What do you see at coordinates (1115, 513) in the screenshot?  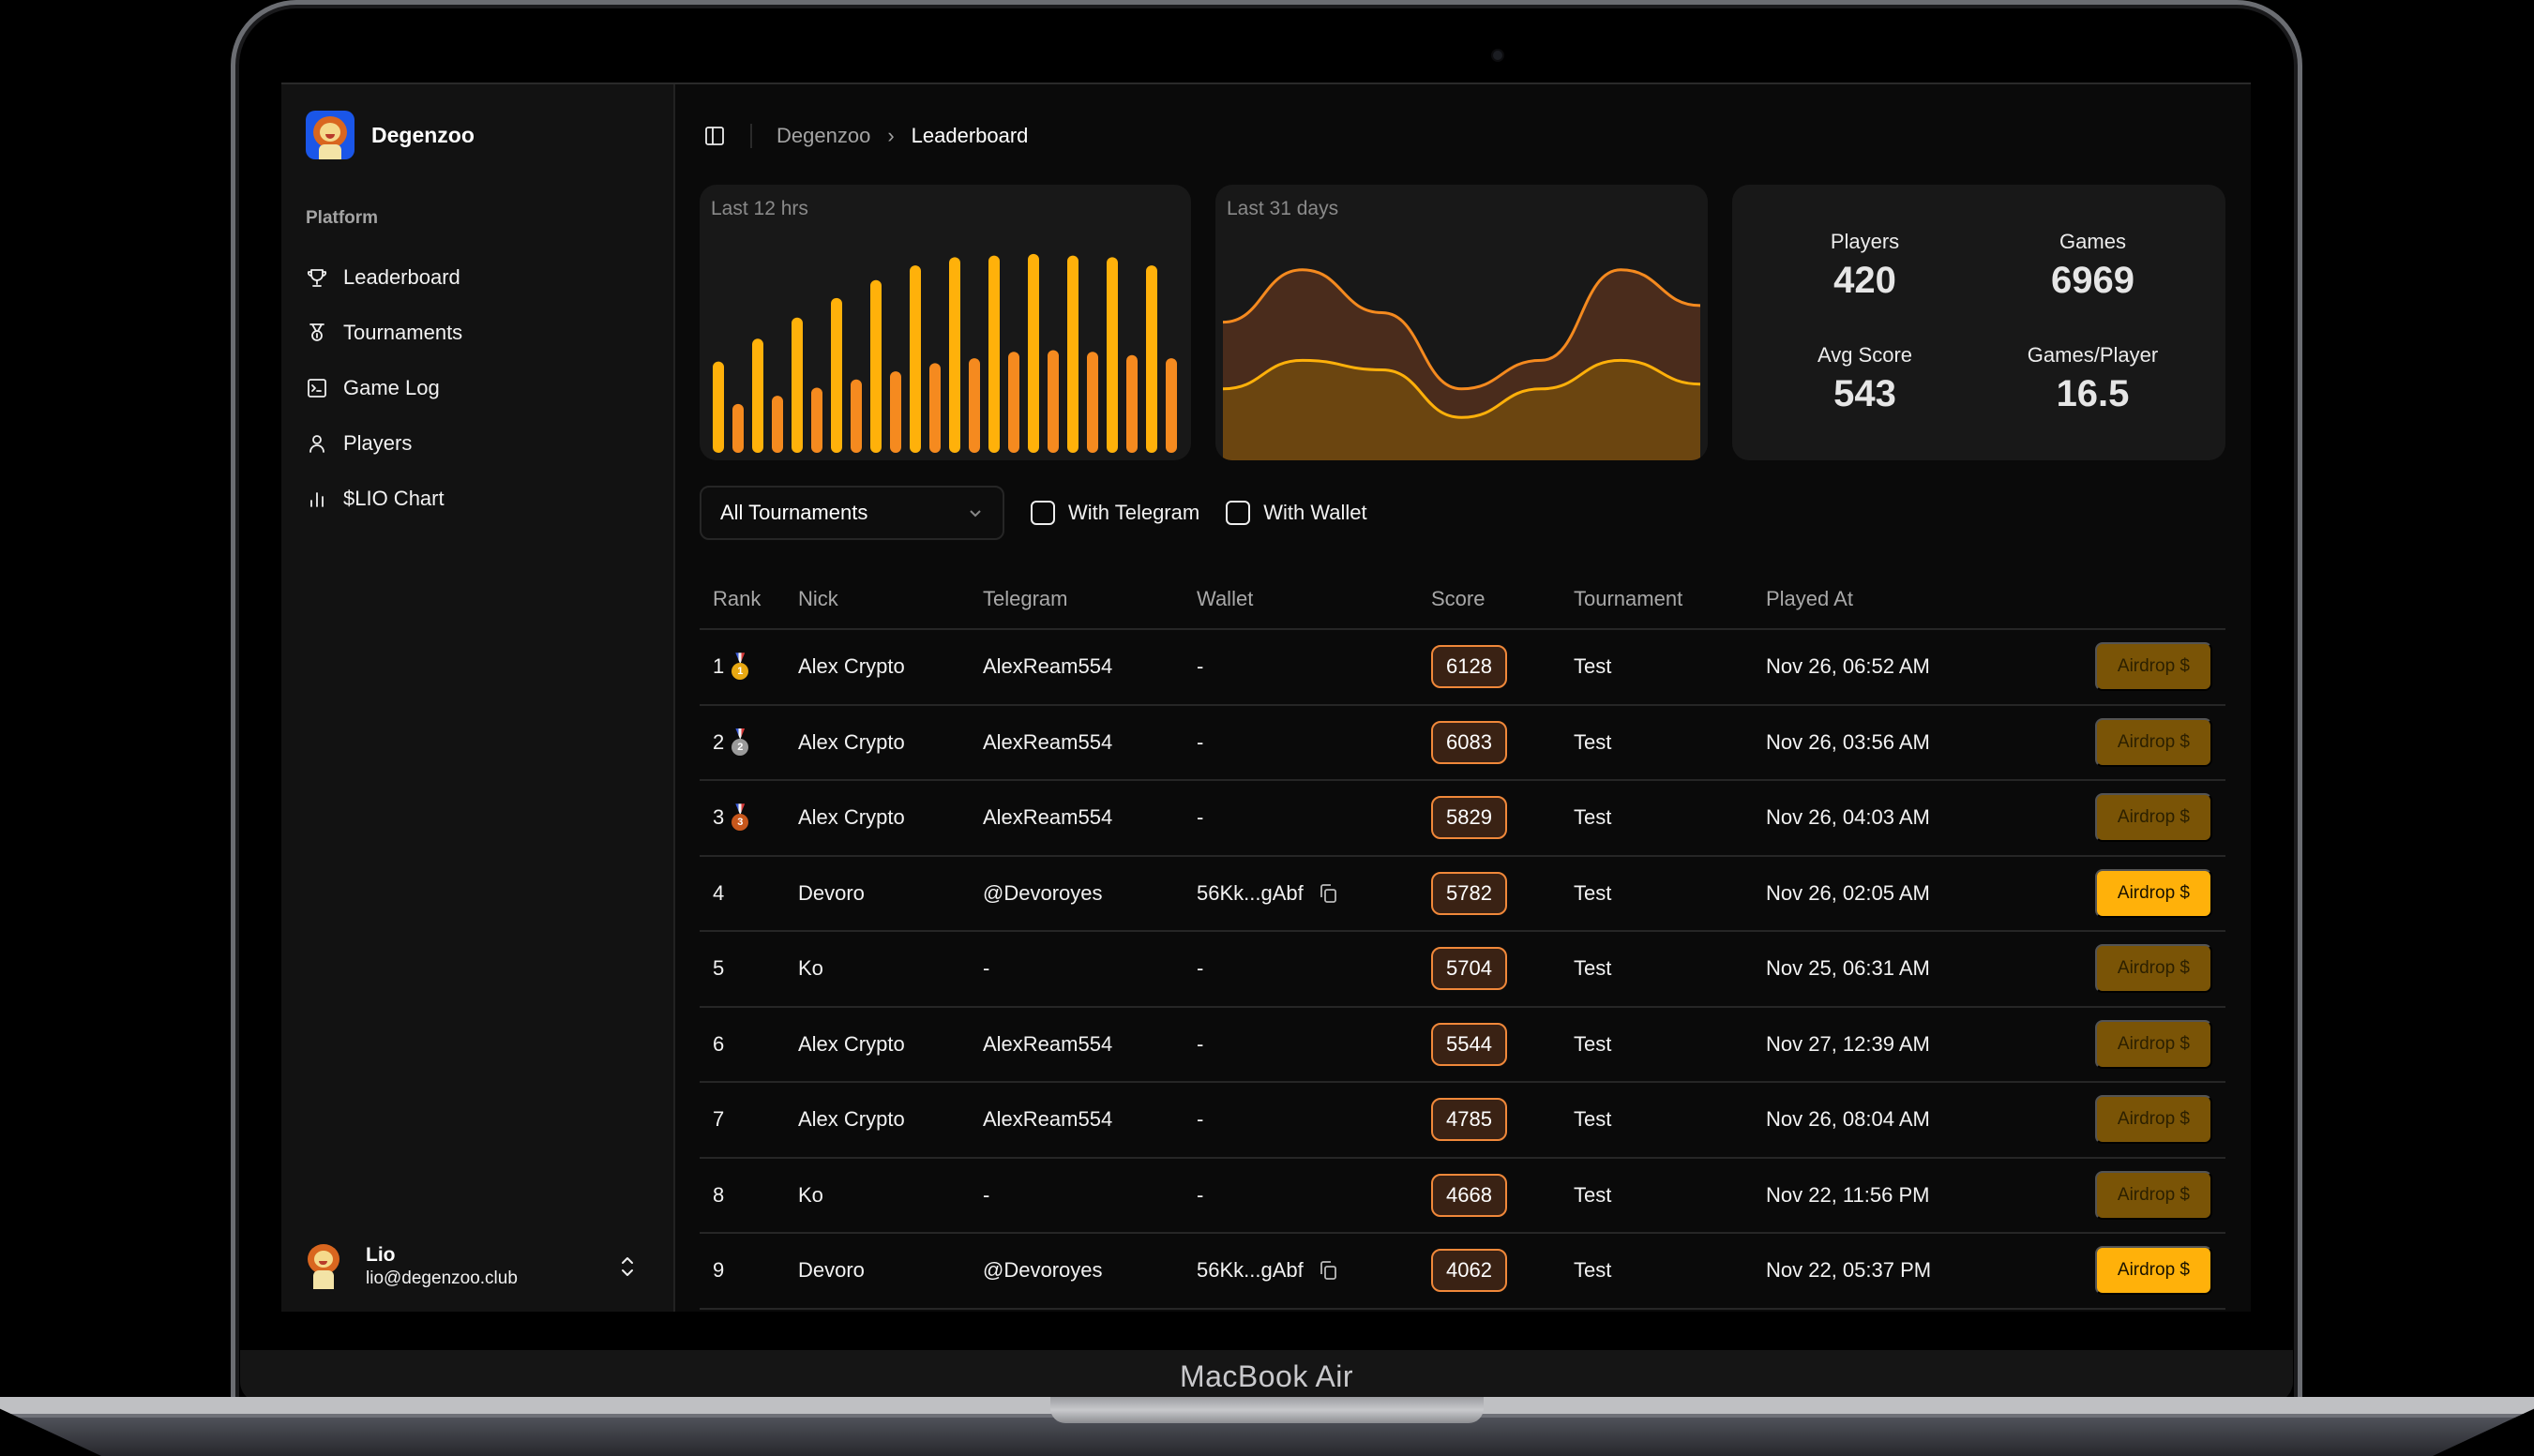 I see `with-telegram-checkbox: With Telegram` at bounding box center [1115, 513].